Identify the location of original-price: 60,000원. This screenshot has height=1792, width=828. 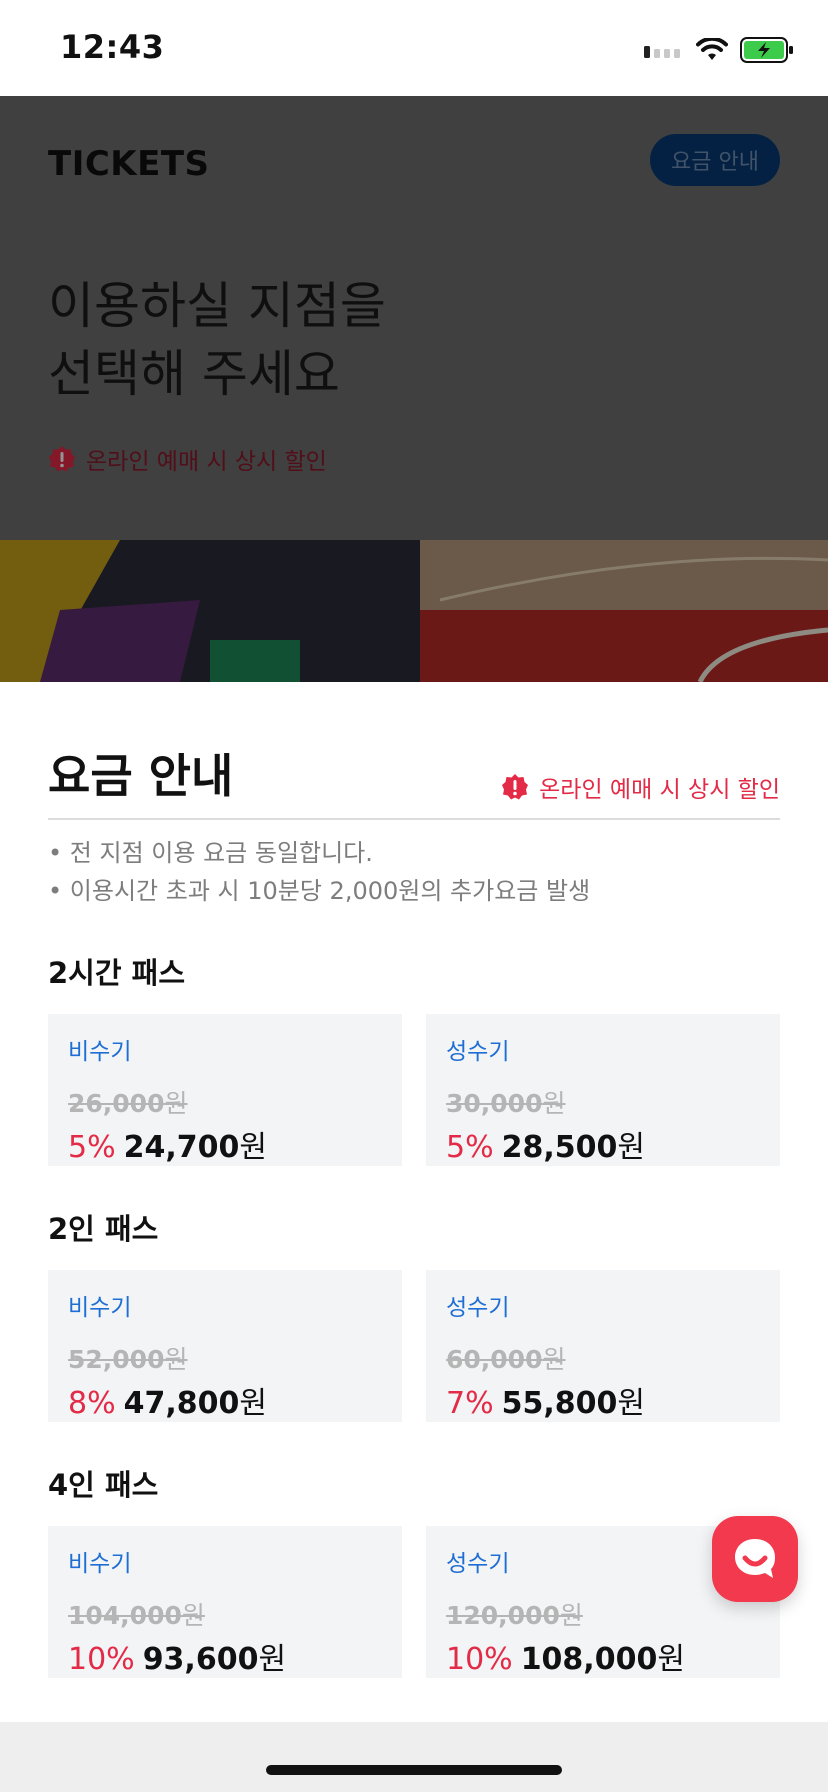
(603, 1358).